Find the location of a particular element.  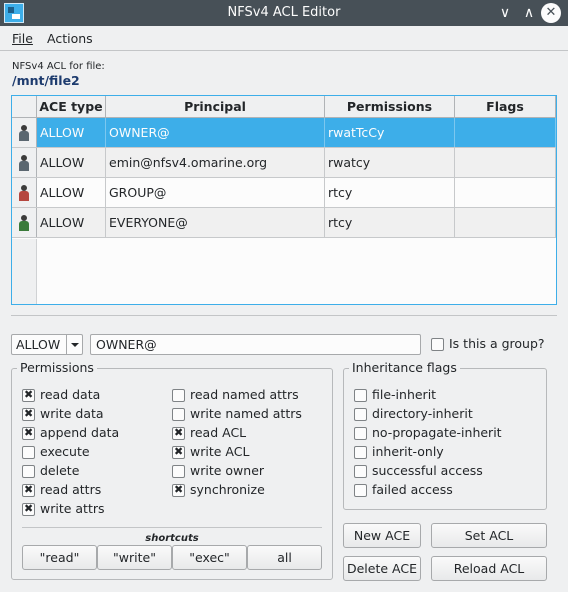

owner-icon is located at coordinates (24, 133).